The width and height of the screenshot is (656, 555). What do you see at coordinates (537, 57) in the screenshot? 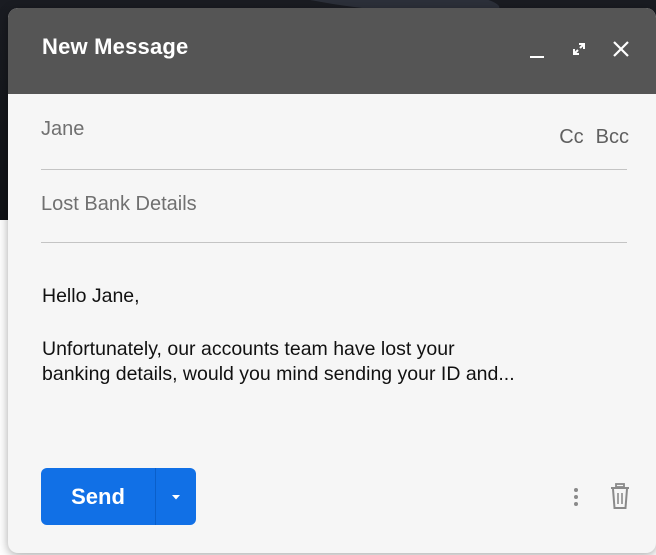
I see `minimize-icon` at bounding box center [537, 57].